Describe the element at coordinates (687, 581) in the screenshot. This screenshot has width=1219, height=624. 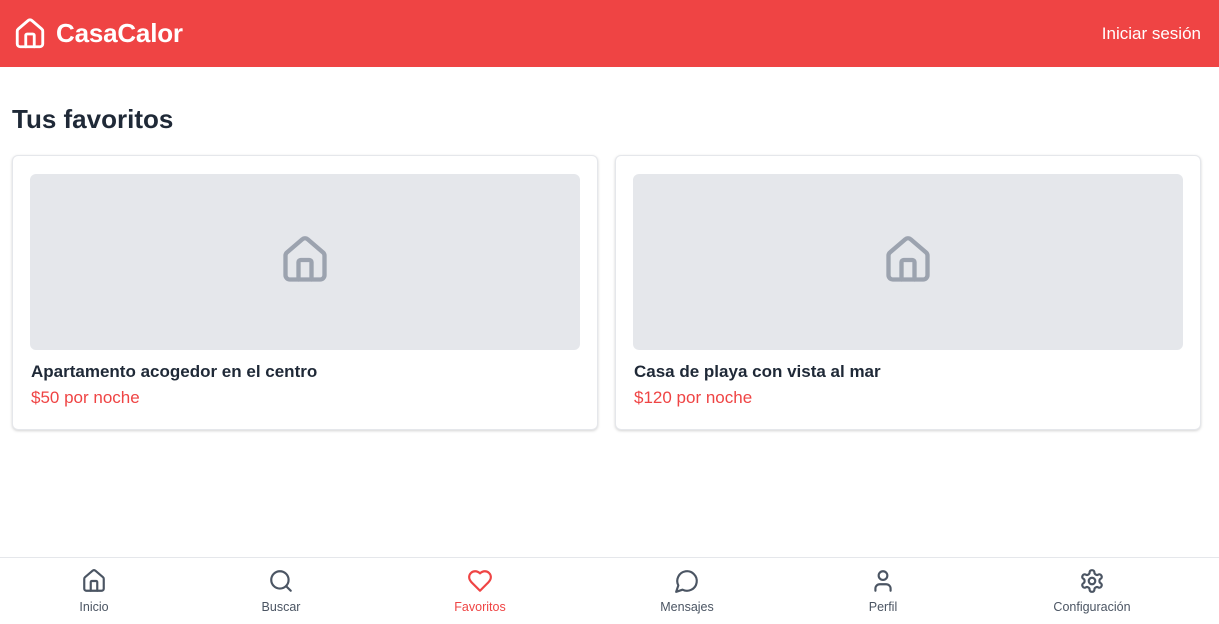
I see `message-icon` at that location.